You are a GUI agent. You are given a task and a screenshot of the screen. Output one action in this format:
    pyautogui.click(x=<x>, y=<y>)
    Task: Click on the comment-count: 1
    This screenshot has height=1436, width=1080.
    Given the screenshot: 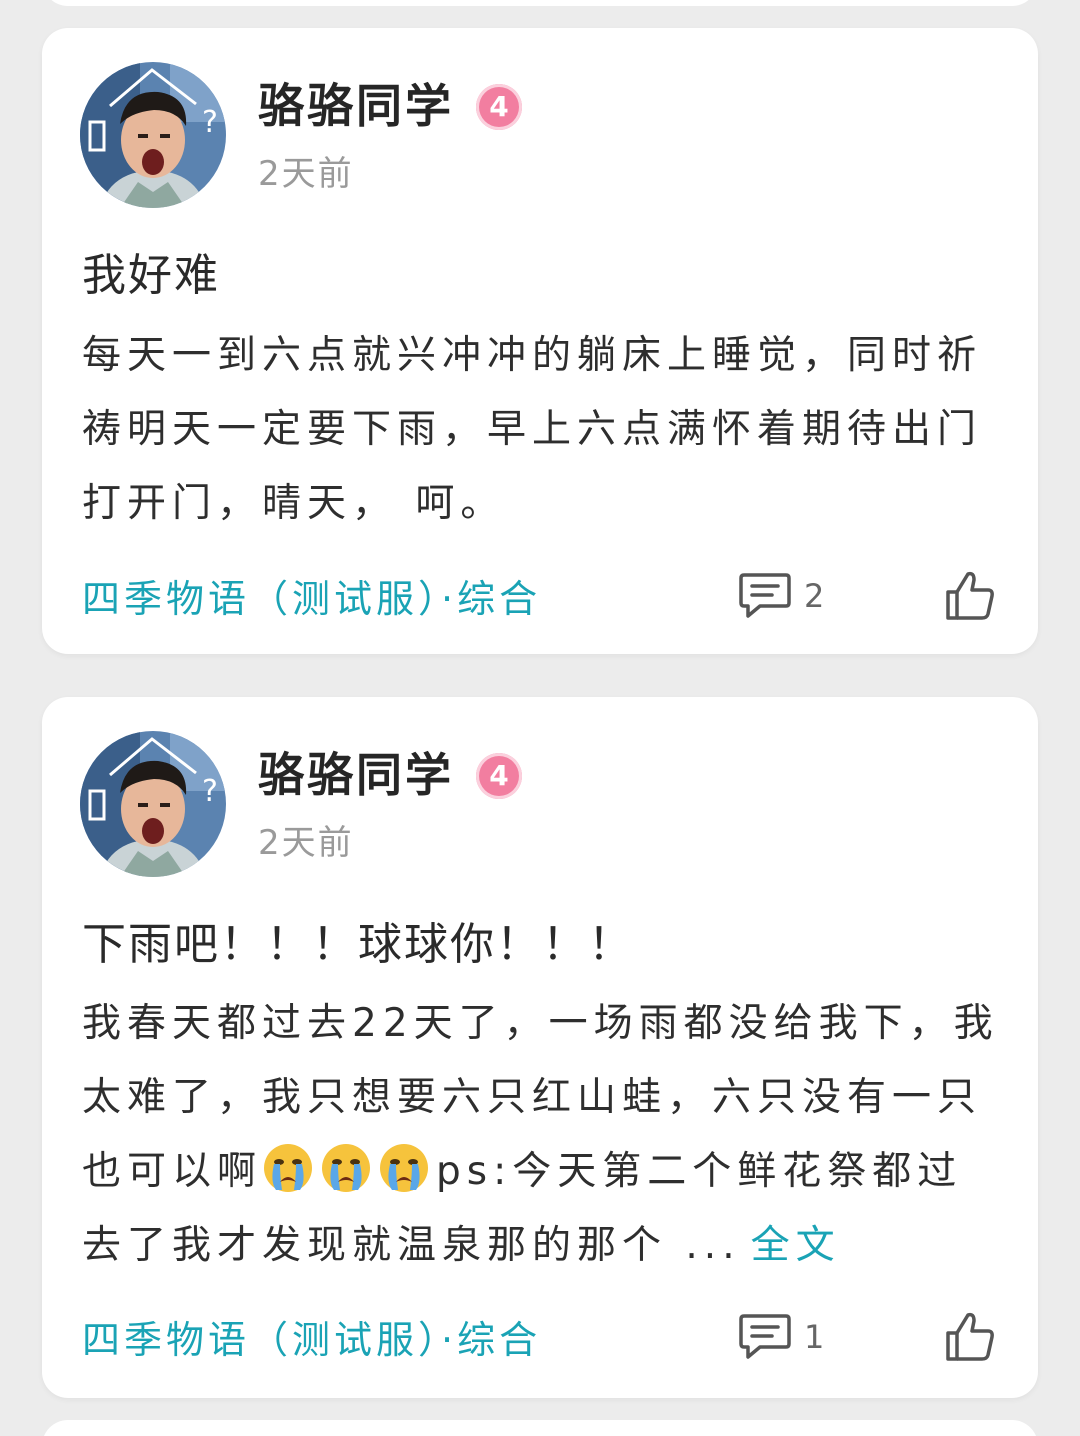 What is the action you would take?
    pyautogui.click(x=814, y=1337)
    